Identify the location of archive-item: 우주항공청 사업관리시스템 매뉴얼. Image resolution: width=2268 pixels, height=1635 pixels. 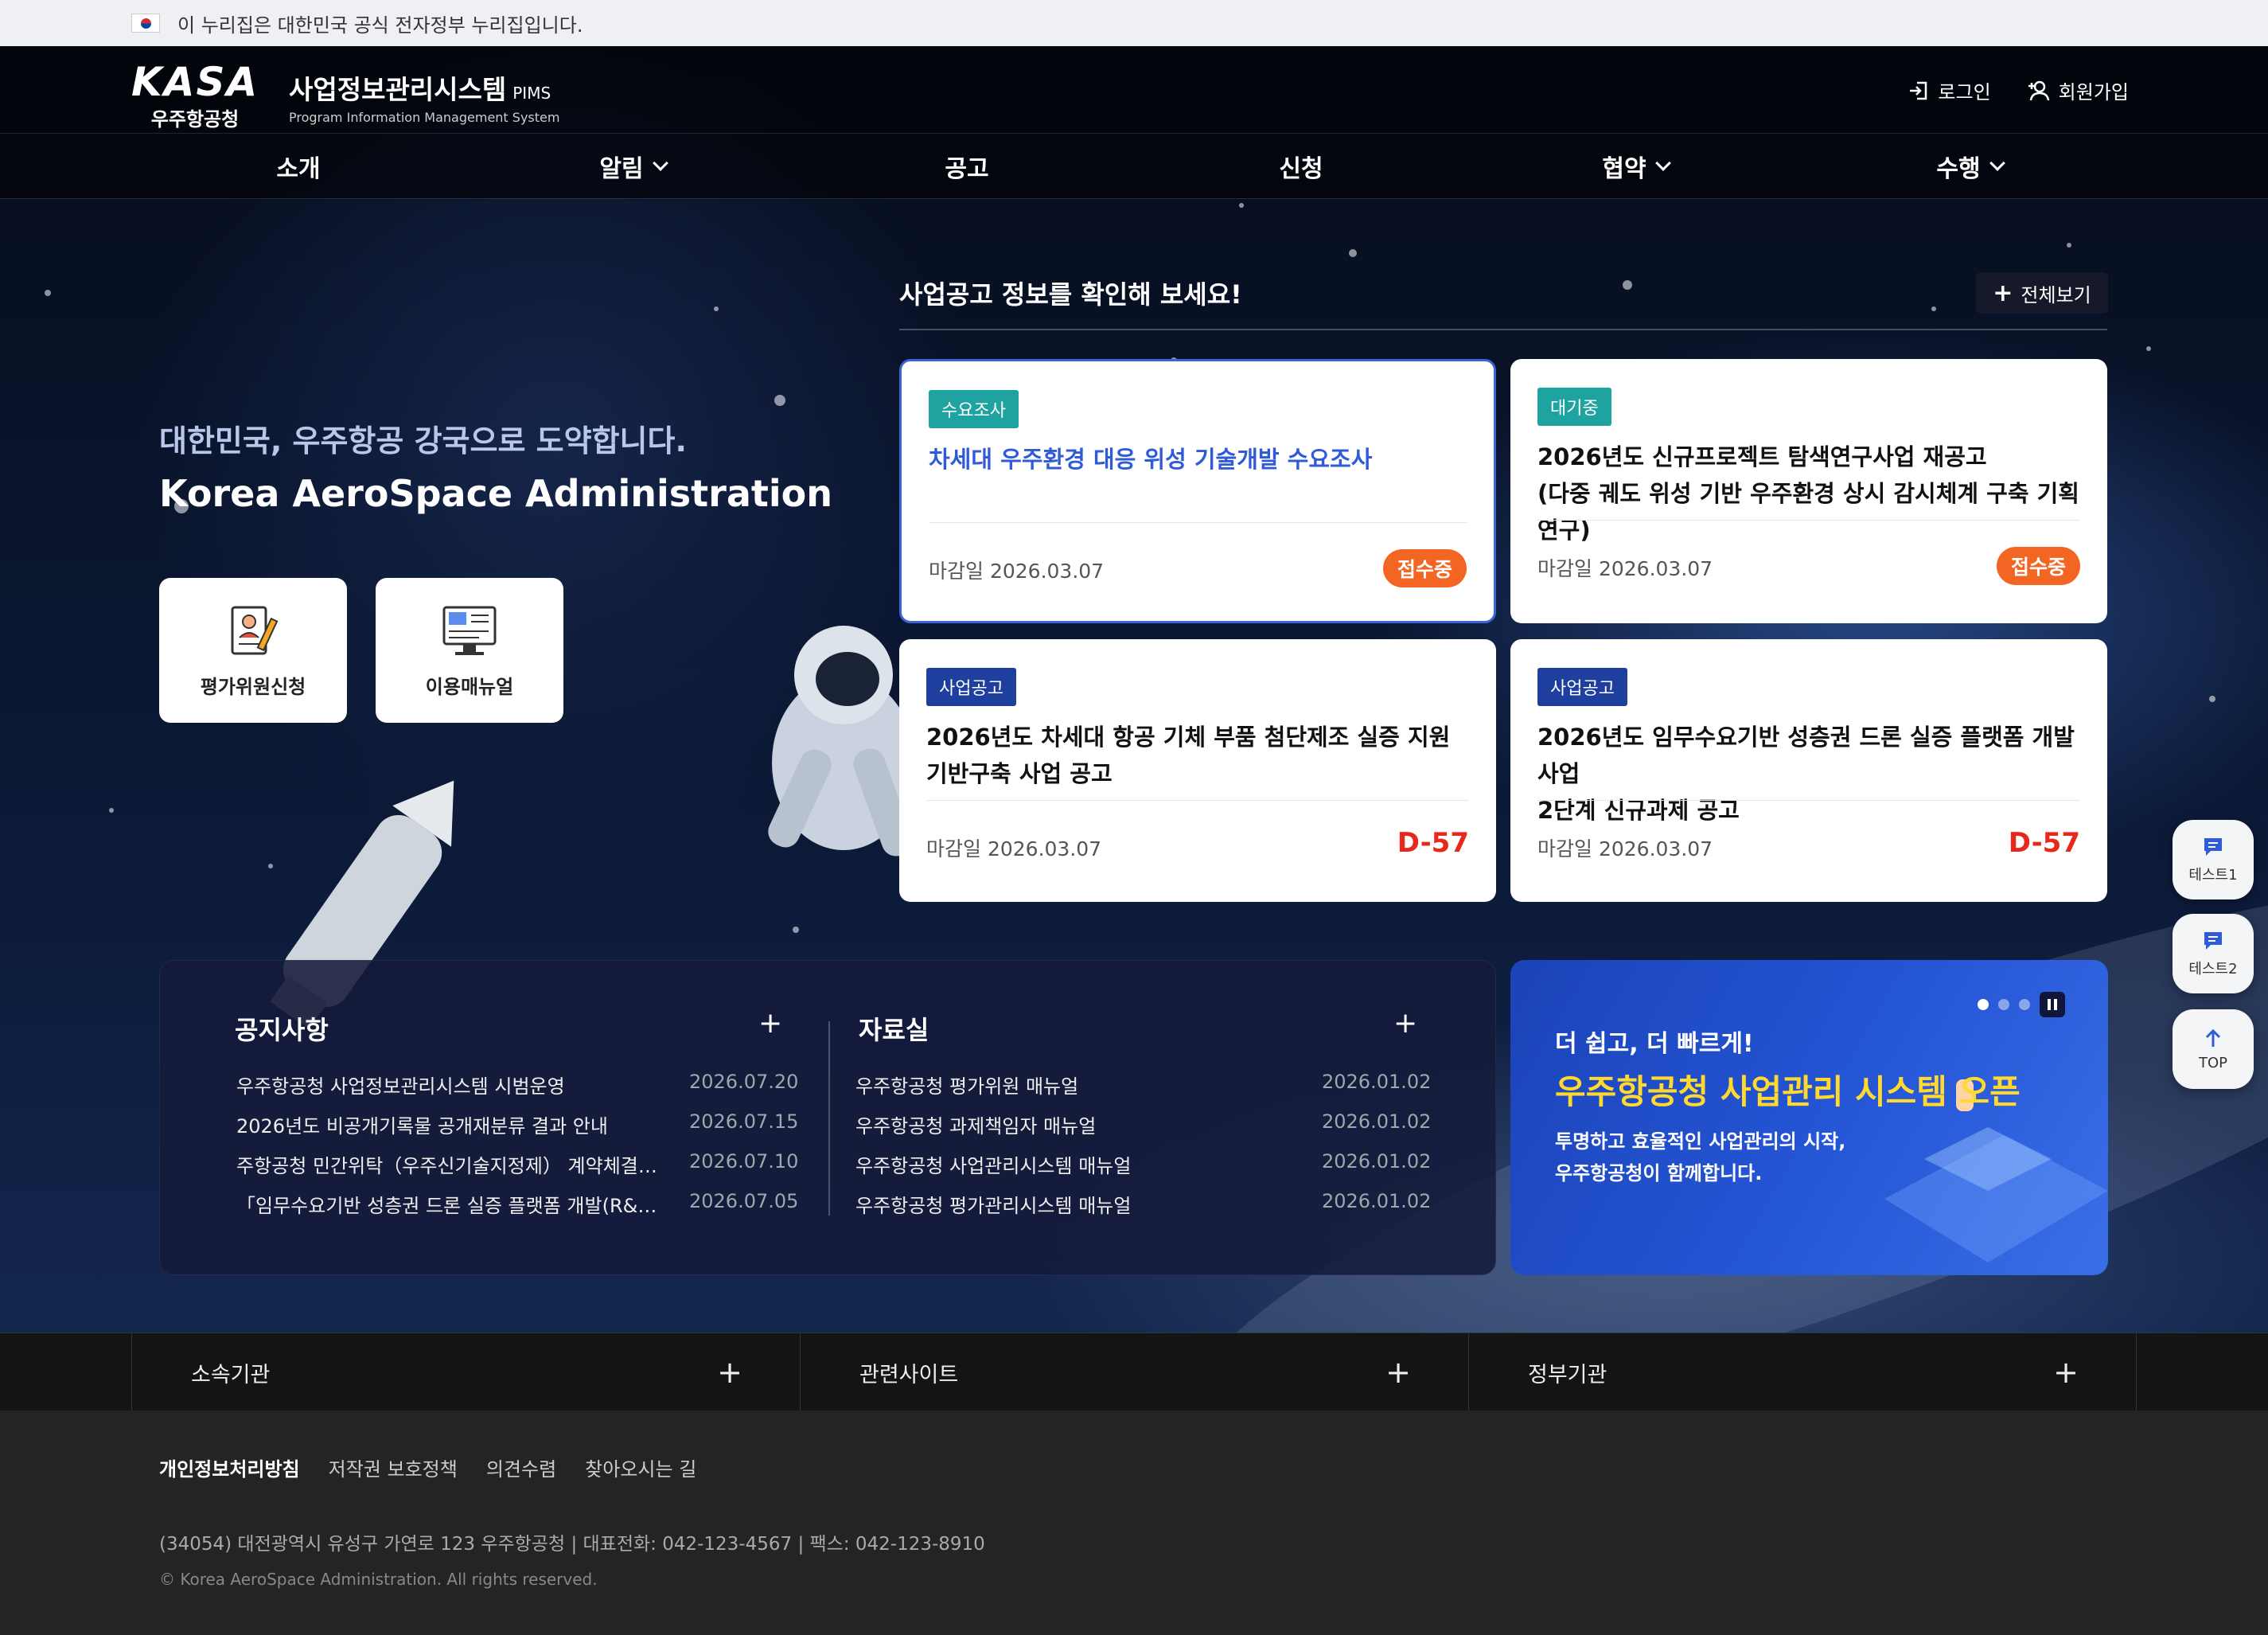
(1078, 1164).